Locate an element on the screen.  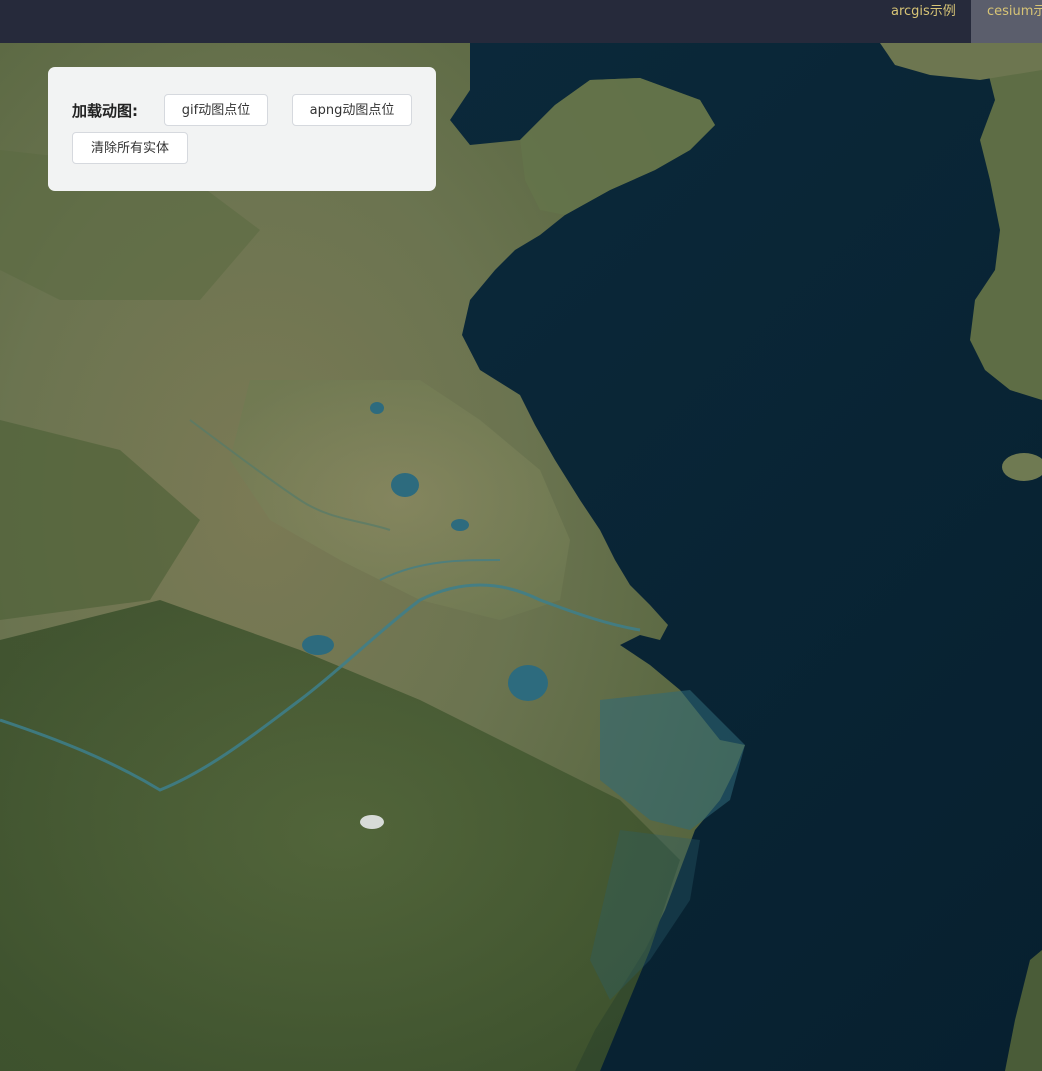
gif-marker-button: gif动图点位 is located at coordinates (216, 110).